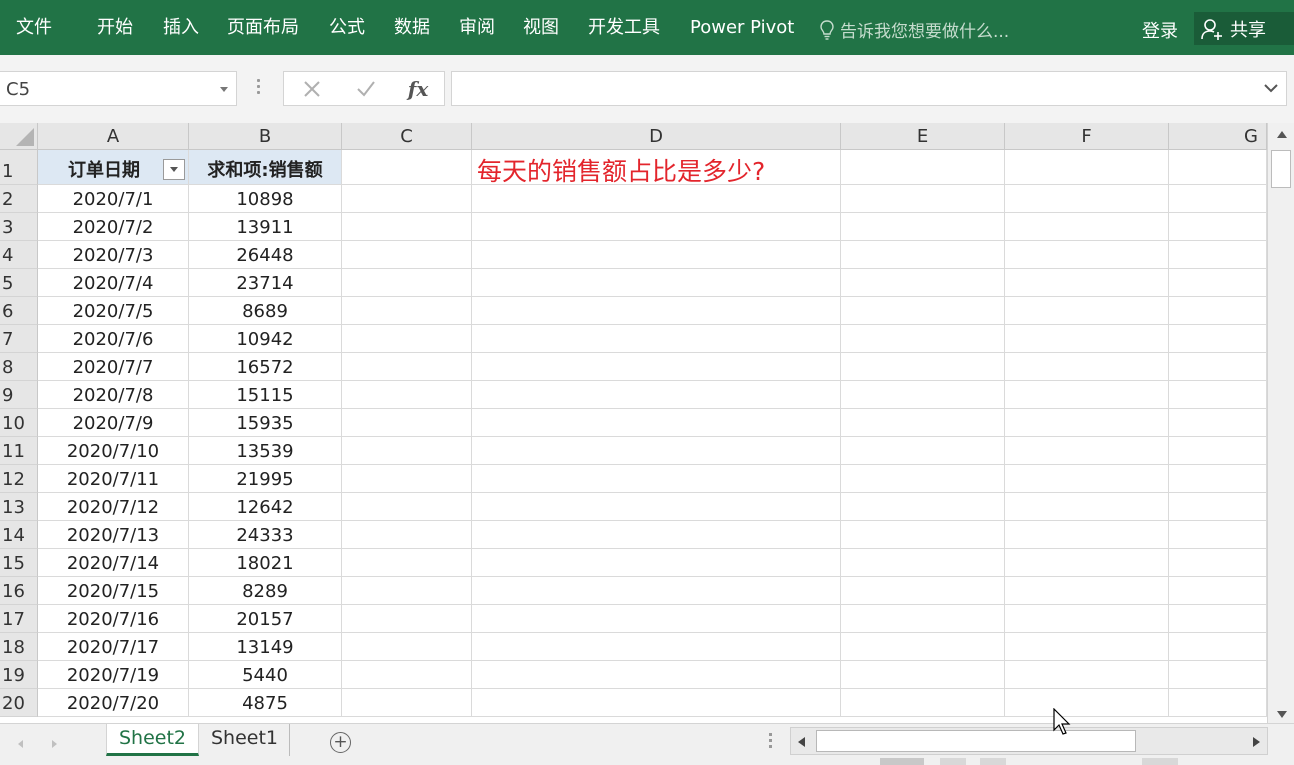 This screenshot has height=765, width=1294. What do you see at coordinates (19, 227) in the screenshot?
I see `row-header: 3` at bounding box center [19, 227].